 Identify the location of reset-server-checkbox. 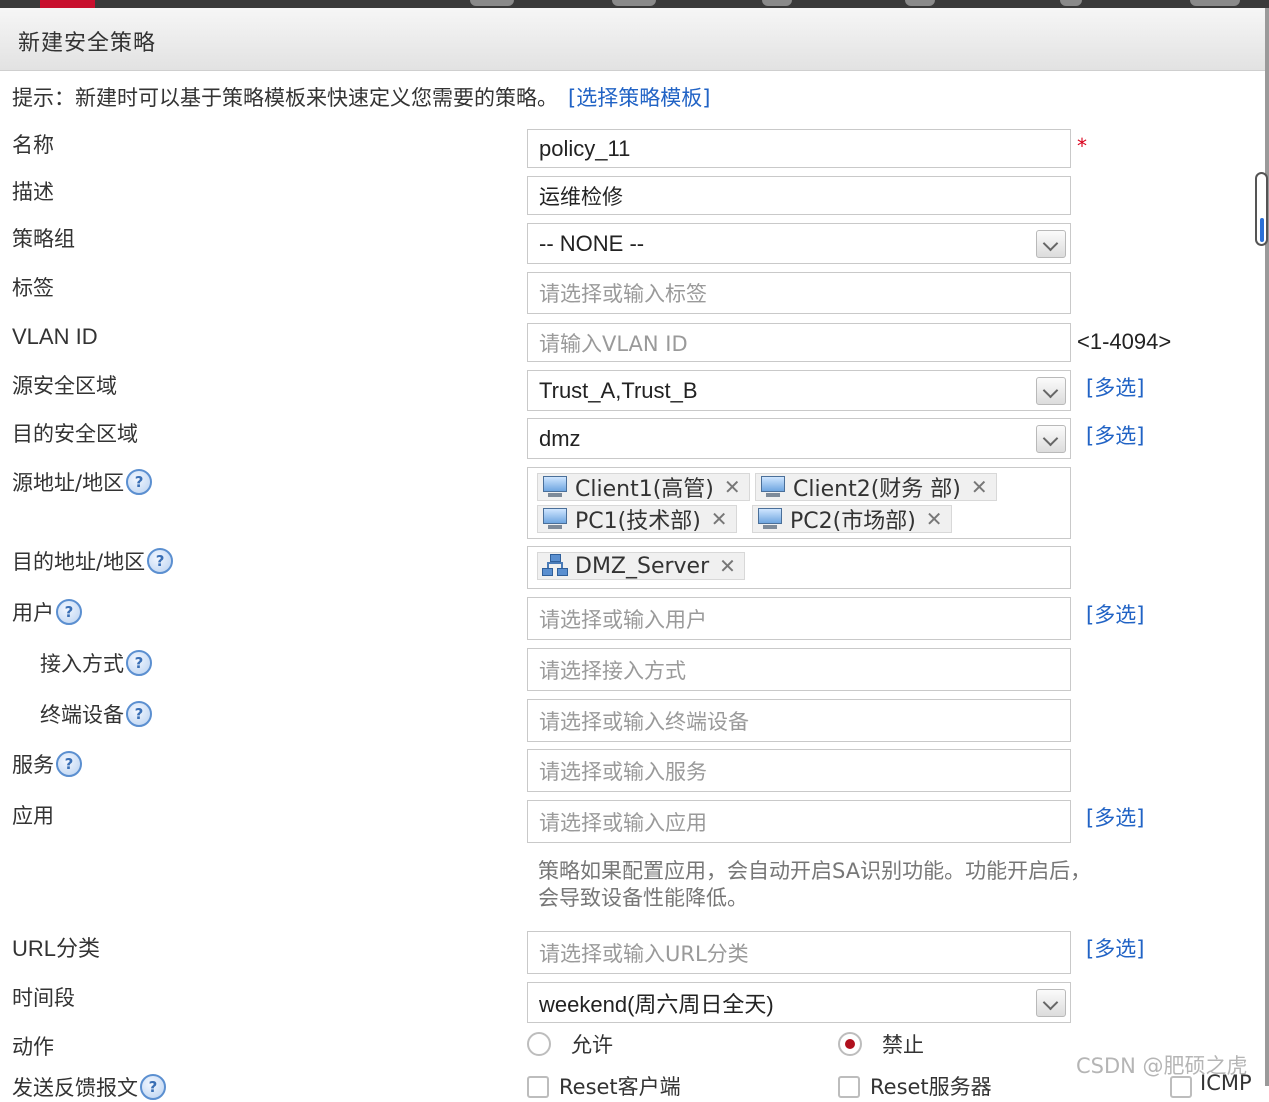
(849, 1087).